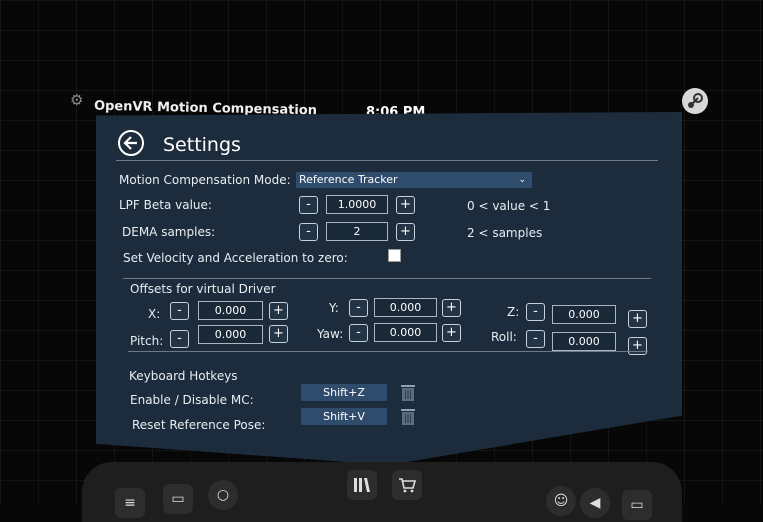 The width and height of the screenshot is (763, 522). I want to click on gear-icon: ⚙, so click(78, 100).